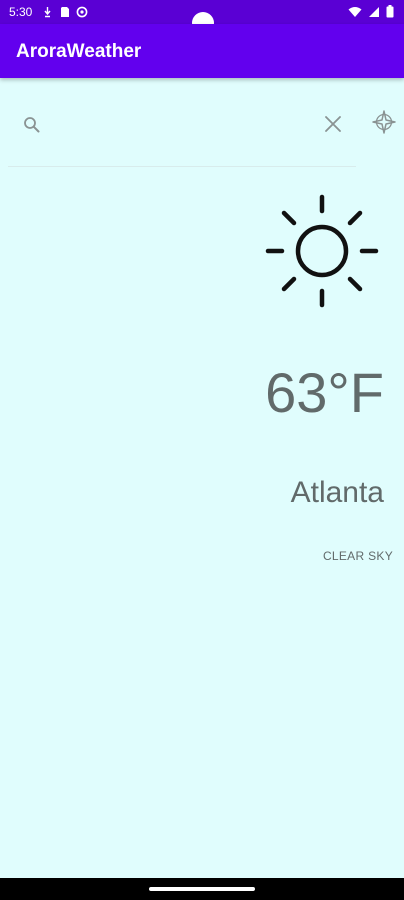 The height and width of the screenshot is (900, 404). I want to click on app-bar: AroraWeather, so click(202, 51).